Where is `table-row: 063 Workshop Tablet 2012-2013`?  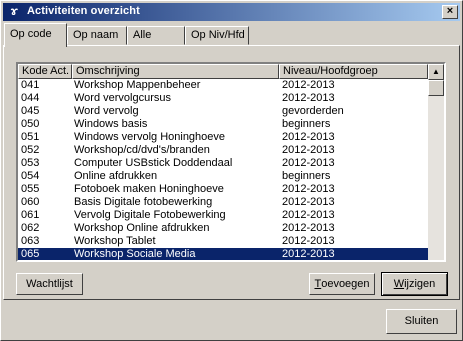 table-row: 063 Workshop Tablet 2012-2013 is located at coordinates (223, 241).